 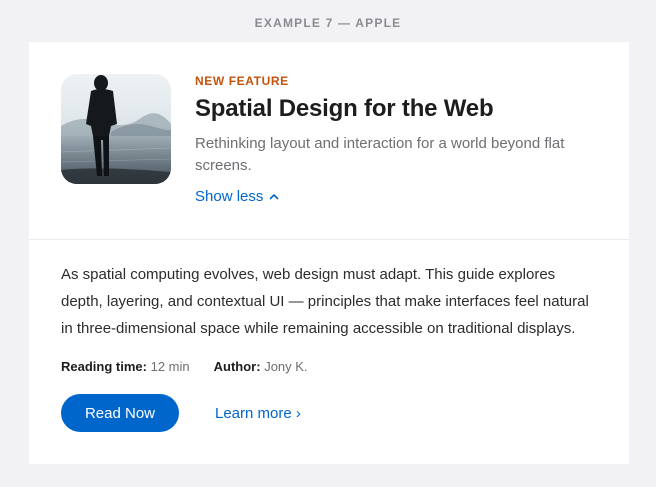 I want to click on card-meta: Reading time: 12 min Author: Jony K., so click(x=329, y=366).